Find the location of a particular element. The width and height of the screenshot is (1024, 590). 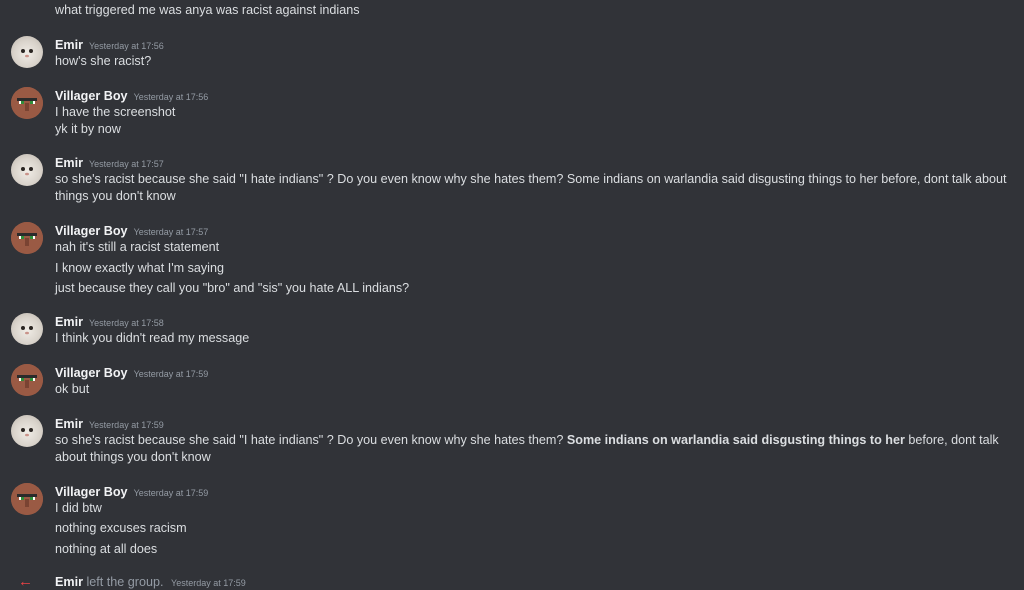

system-action: left the group. is located at coordinates (125, 582).